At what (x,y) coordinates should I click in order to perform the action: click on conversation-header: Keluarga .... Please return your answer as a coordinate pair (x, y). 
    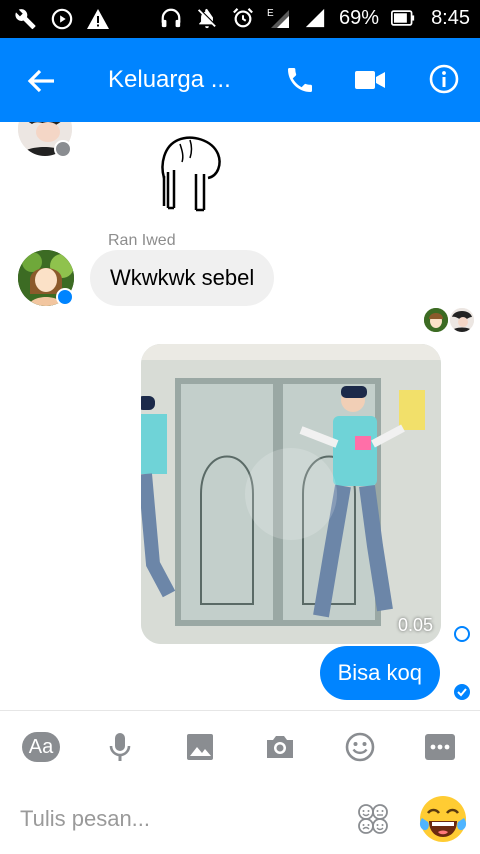
    Looking at the image, I should click on (240, 80).